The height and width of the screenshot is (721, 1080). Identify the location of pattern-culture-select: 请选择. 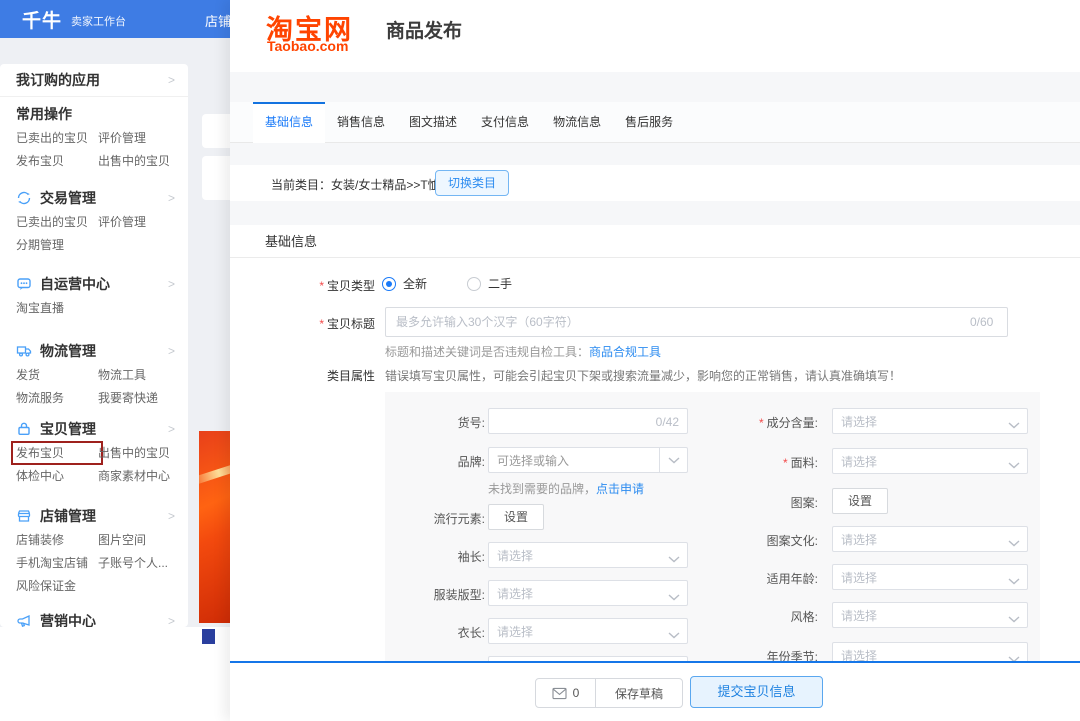
(930, 539).